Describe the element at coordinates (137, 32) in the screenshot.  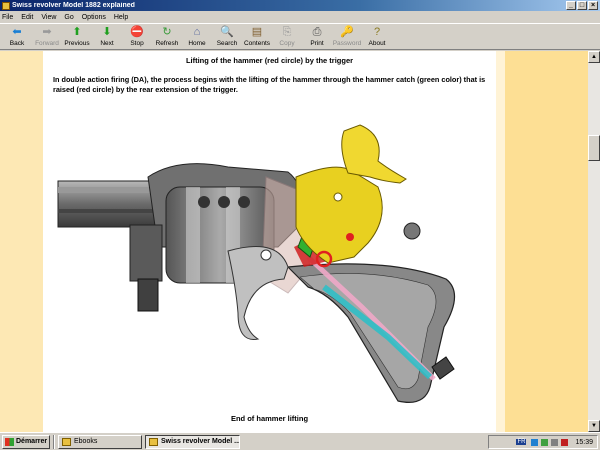
I see `stop-icon: ⛔` at that location.